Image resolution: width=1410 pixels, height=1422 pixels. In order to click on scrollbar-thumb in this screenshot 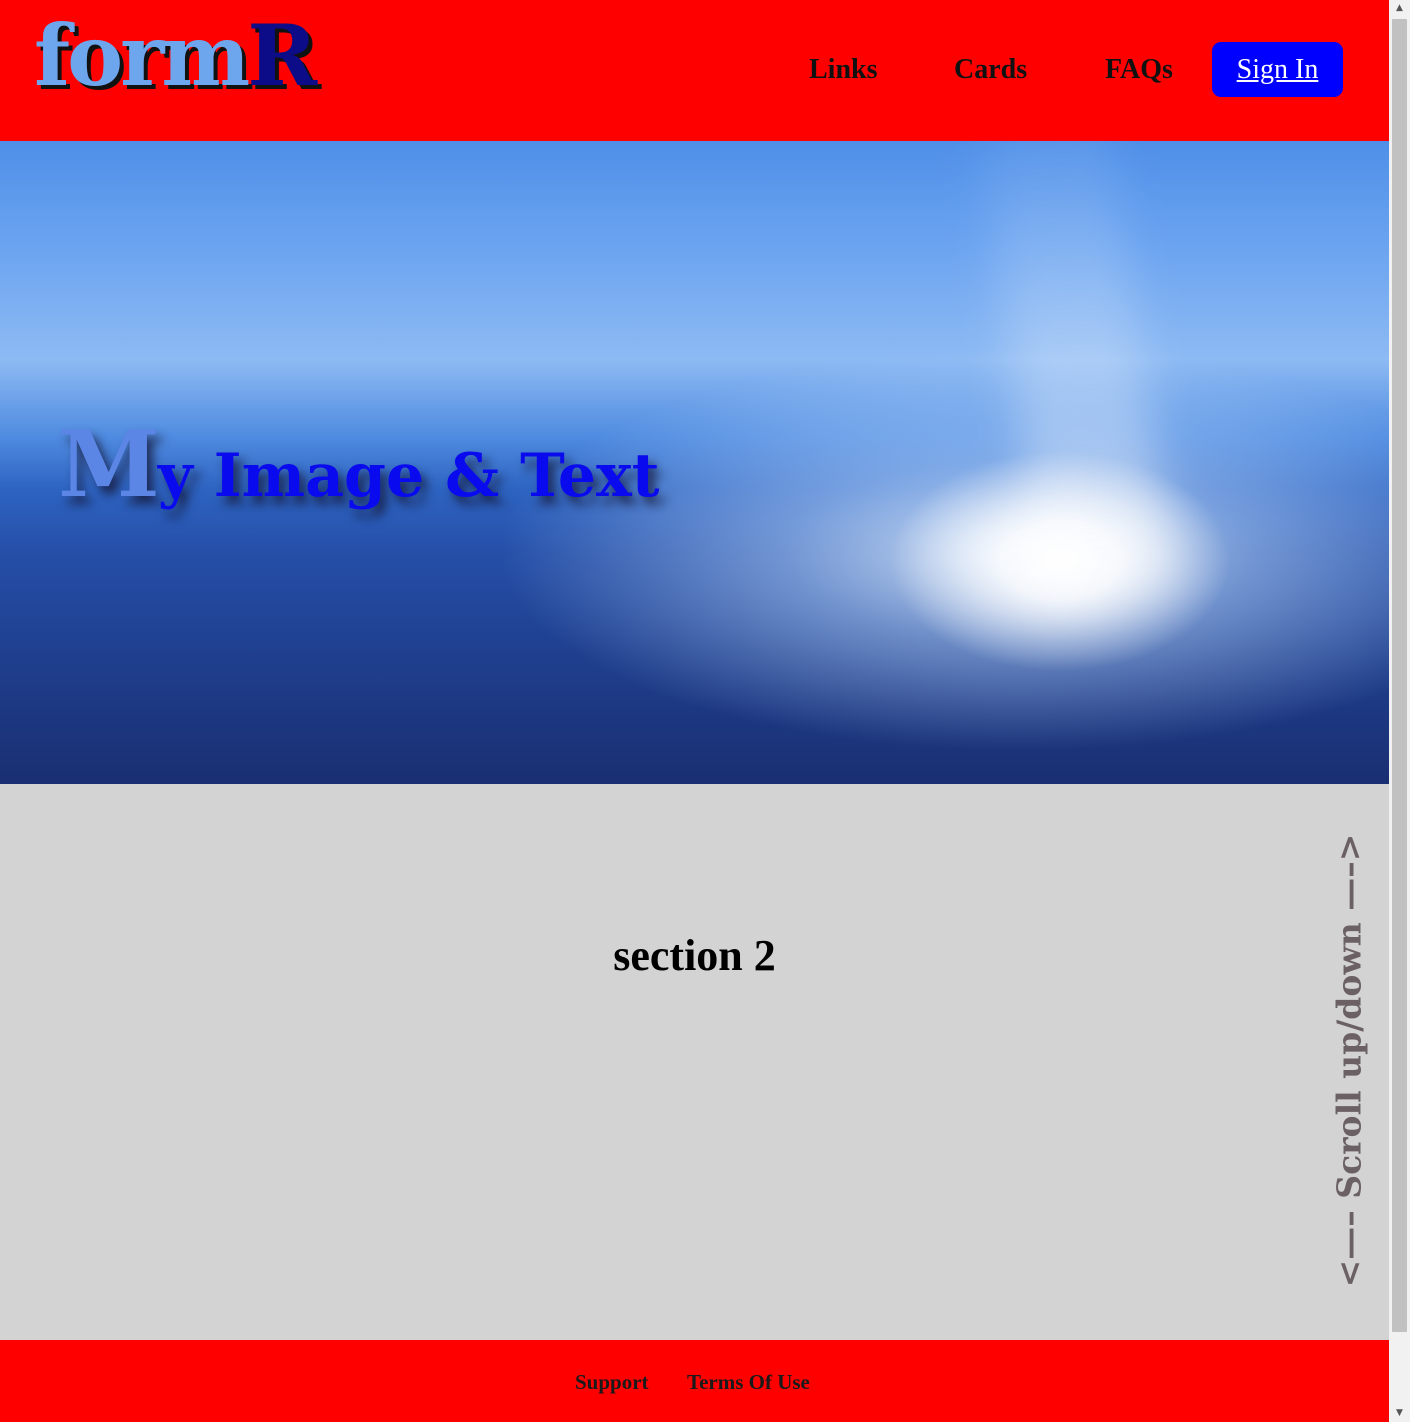, I will do `click(1399, 675)`.